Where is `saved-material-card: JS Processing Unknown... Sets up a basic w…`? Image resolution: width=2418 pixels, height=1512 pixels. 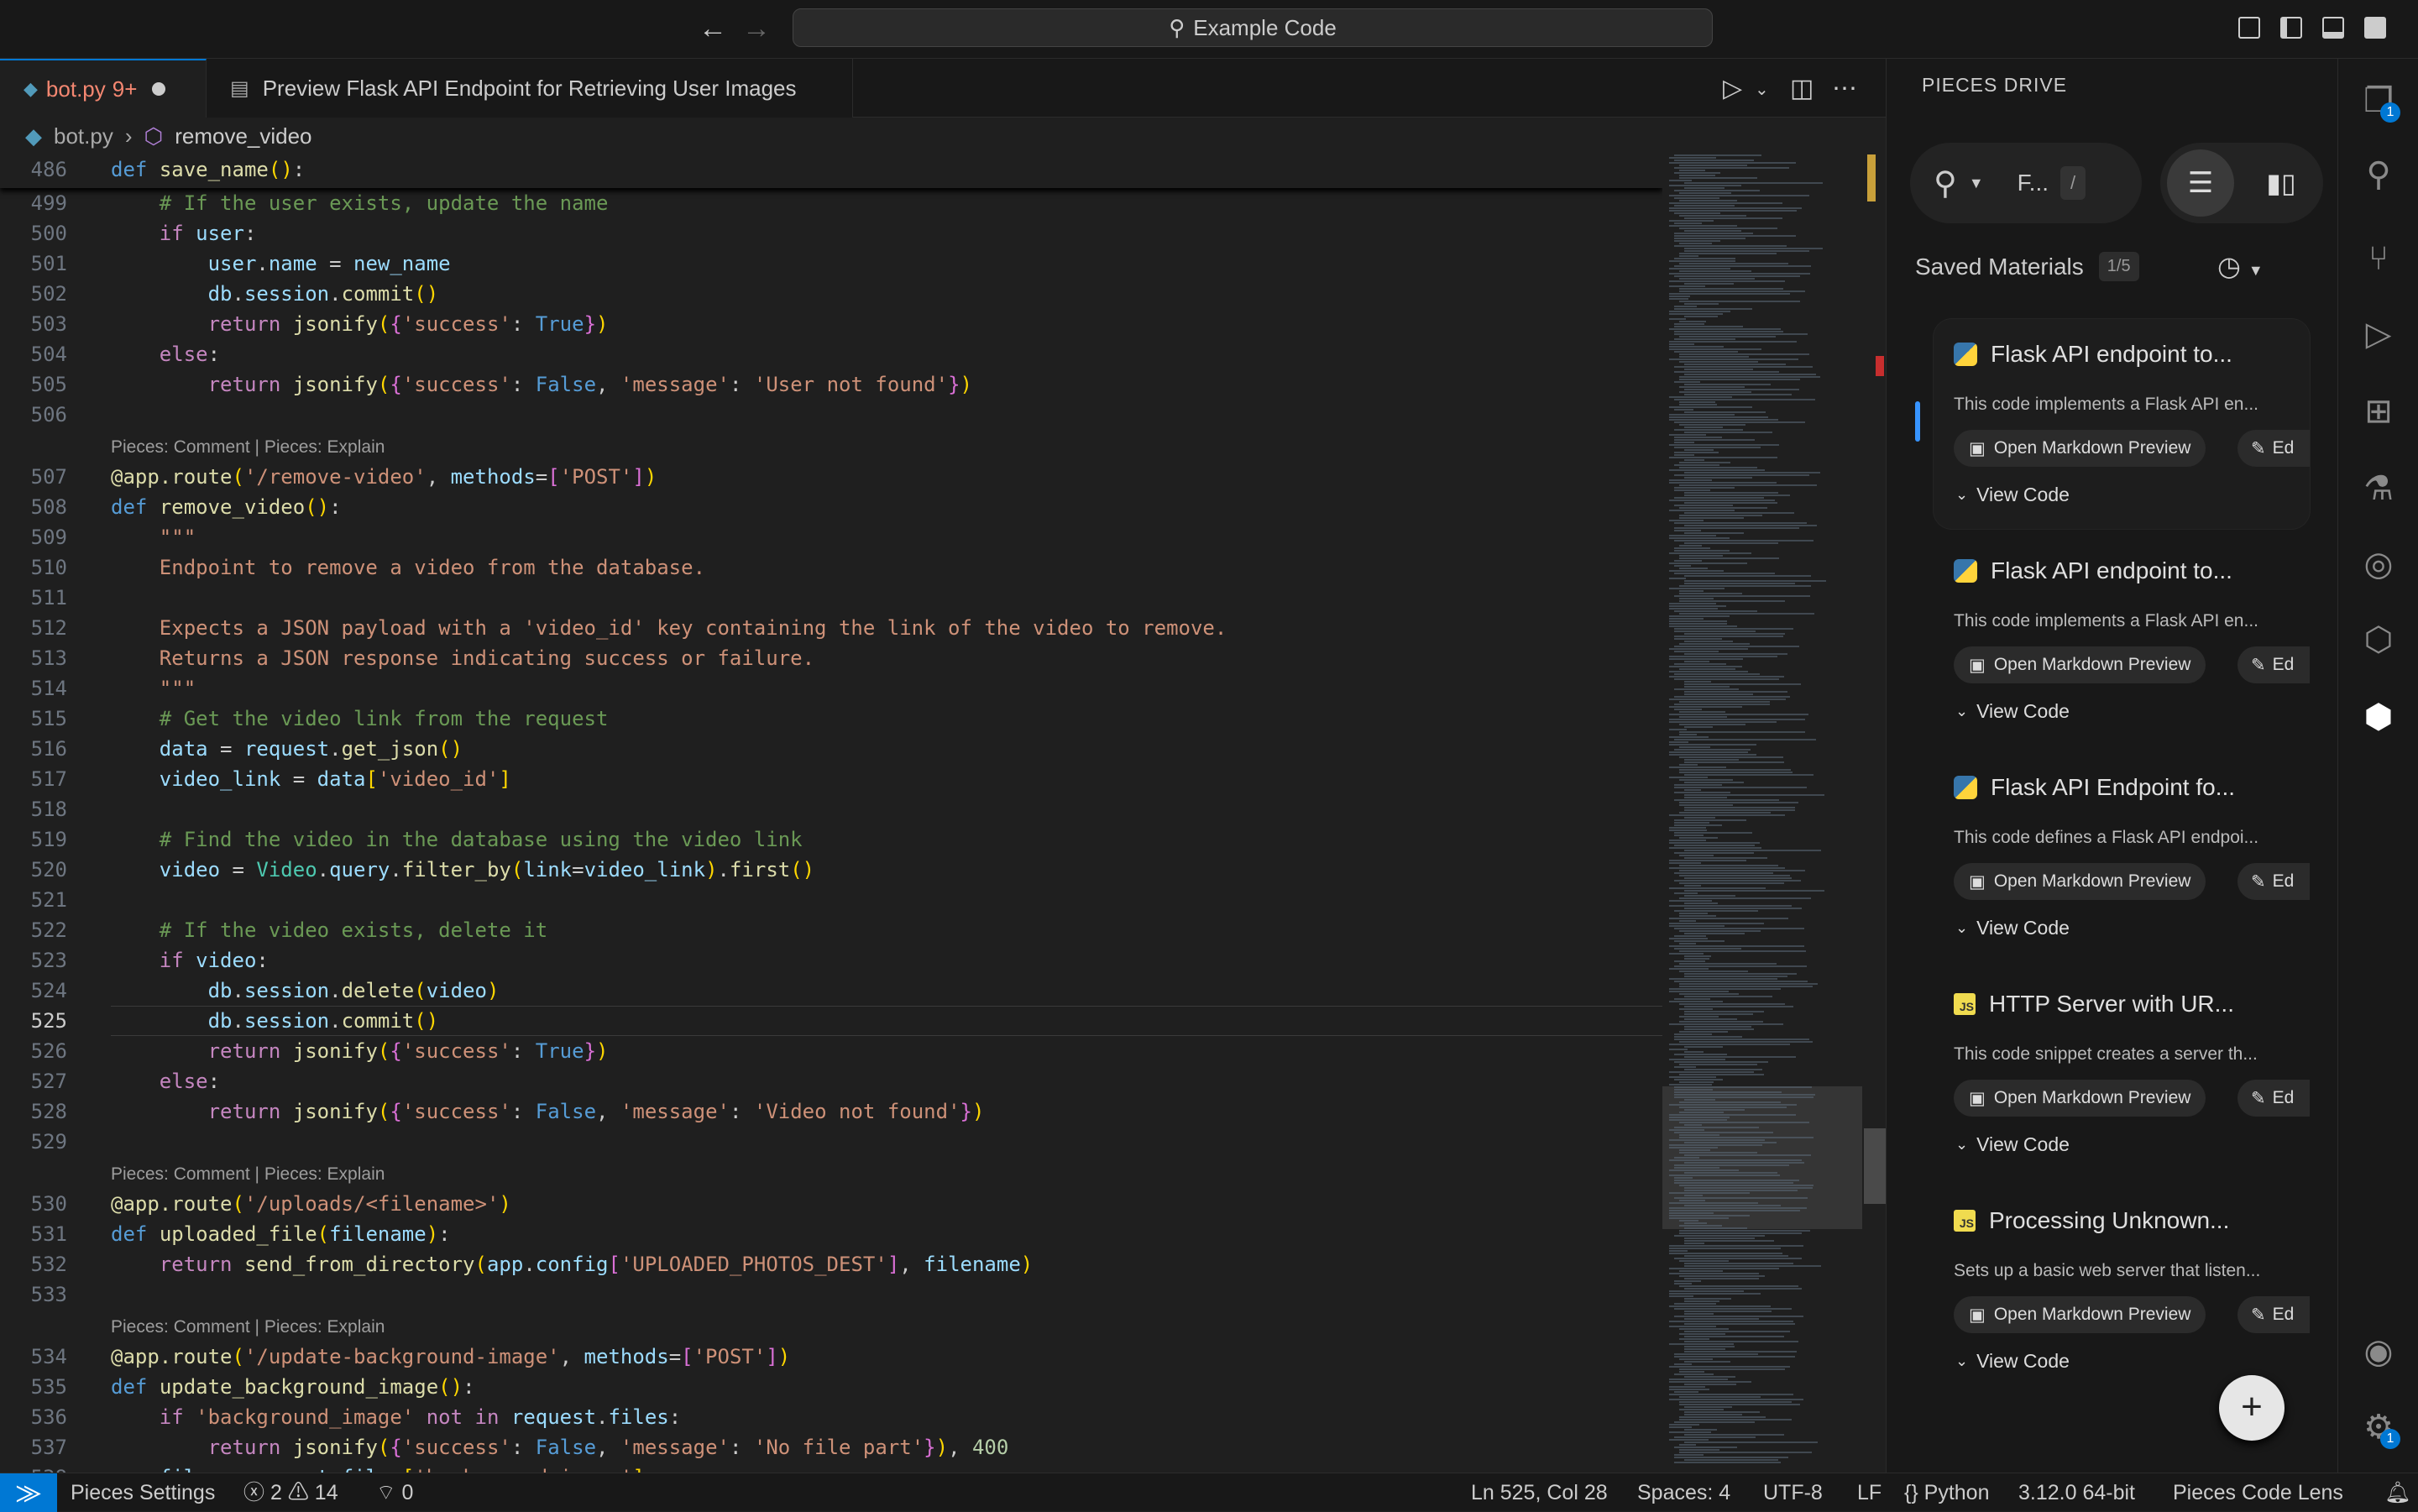 saved-material-card: JS Processing Unknown... Sets up a basic w… is located at coordinates (2122, 1290).